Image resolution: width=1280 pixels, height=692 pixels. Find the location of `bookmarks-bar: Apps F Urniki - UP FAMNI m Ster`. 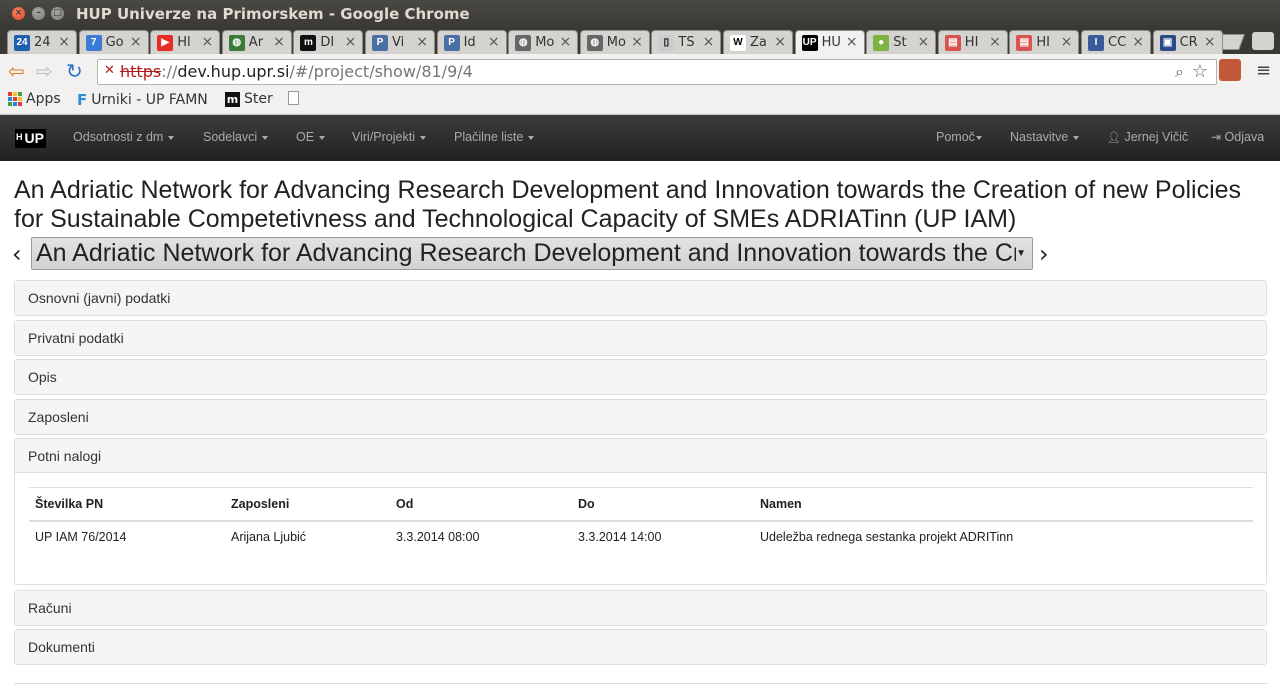

bookmarks-bar: Apps F Urniki - UP FAMNI m Ster is located at coordinates (640, 102).